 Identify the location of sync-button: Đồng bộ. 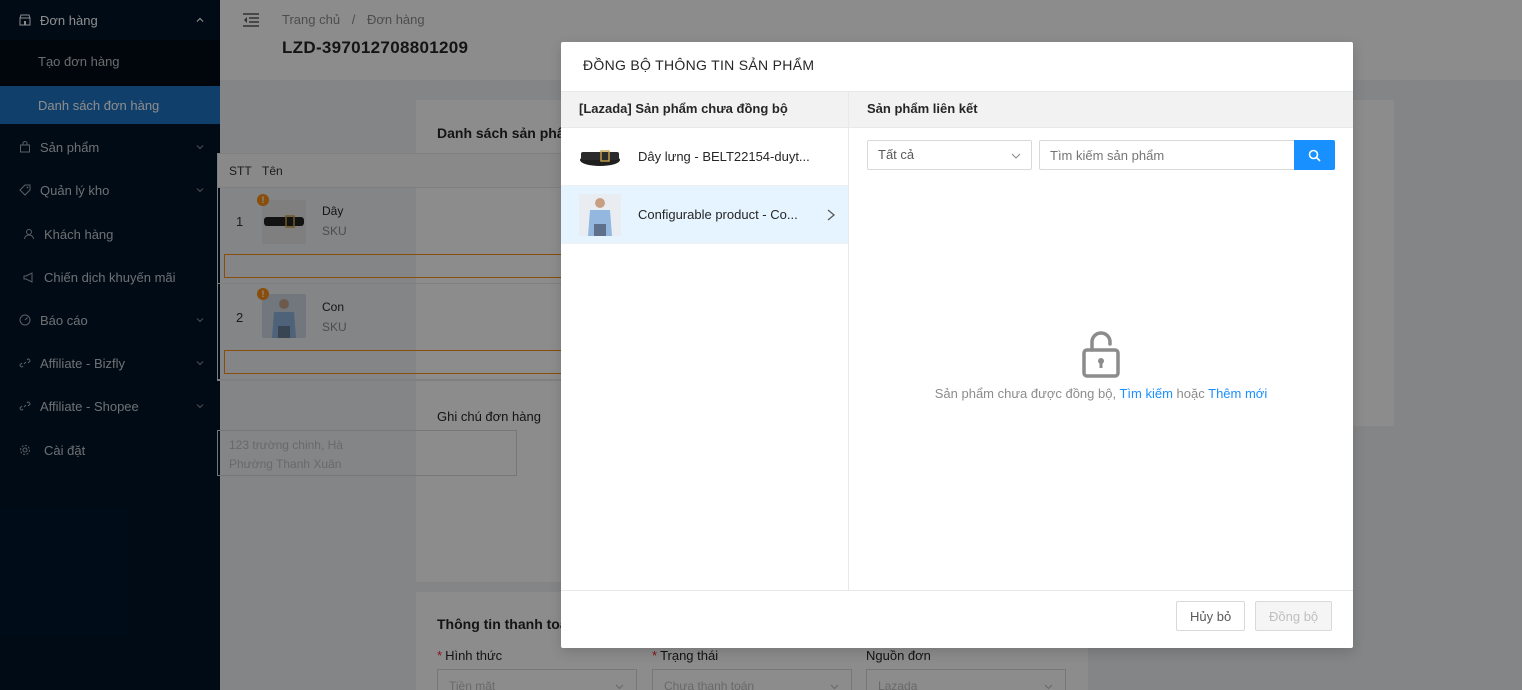
(1294, 616).